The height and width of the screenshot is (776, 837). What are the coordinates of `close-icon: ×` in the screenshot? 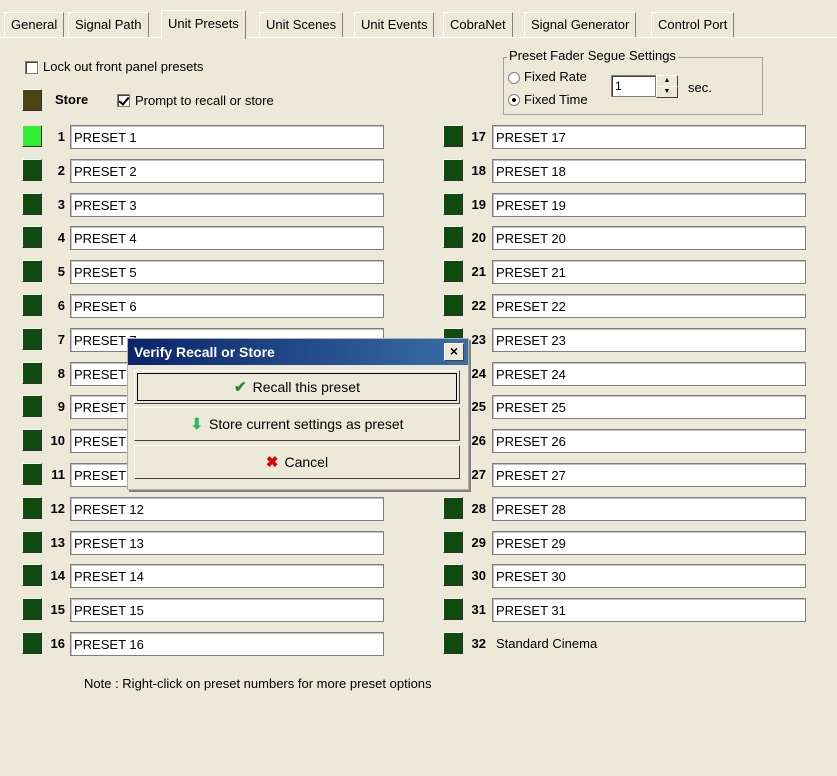 It's located at (454, 352).